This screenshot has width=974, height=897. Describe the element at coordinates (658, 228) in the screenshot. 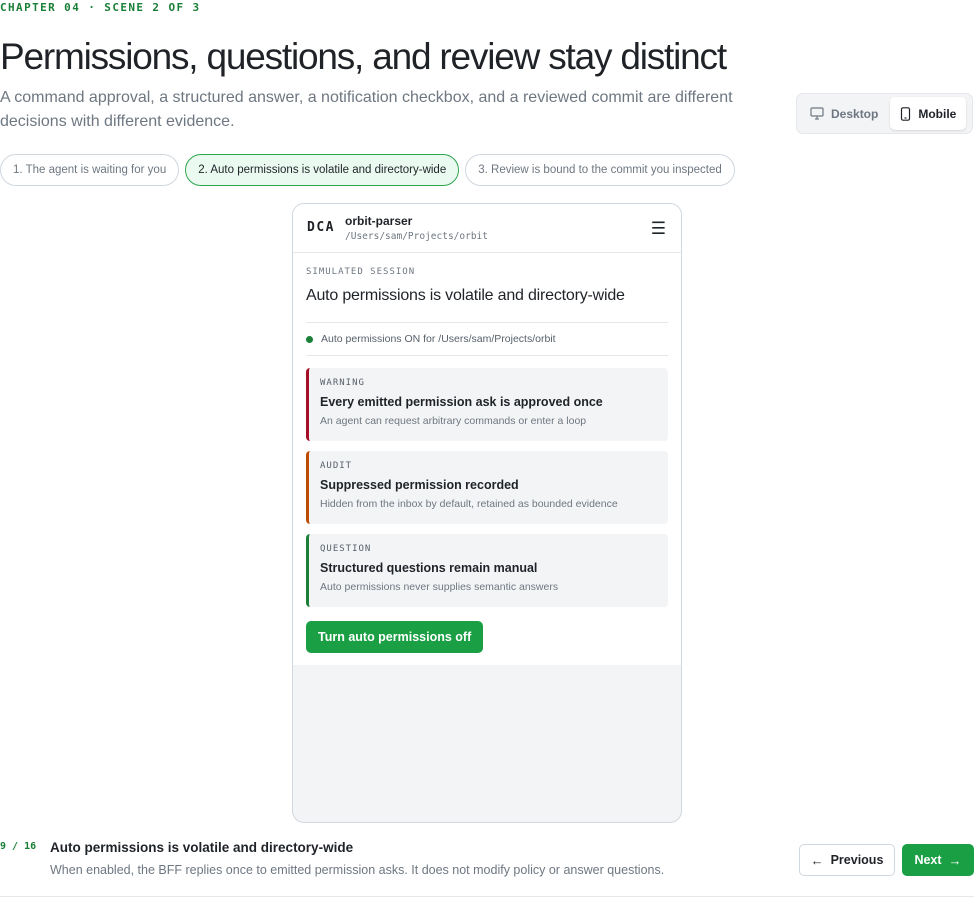

I see `hamburger-menu-icon: ☰` at that location.